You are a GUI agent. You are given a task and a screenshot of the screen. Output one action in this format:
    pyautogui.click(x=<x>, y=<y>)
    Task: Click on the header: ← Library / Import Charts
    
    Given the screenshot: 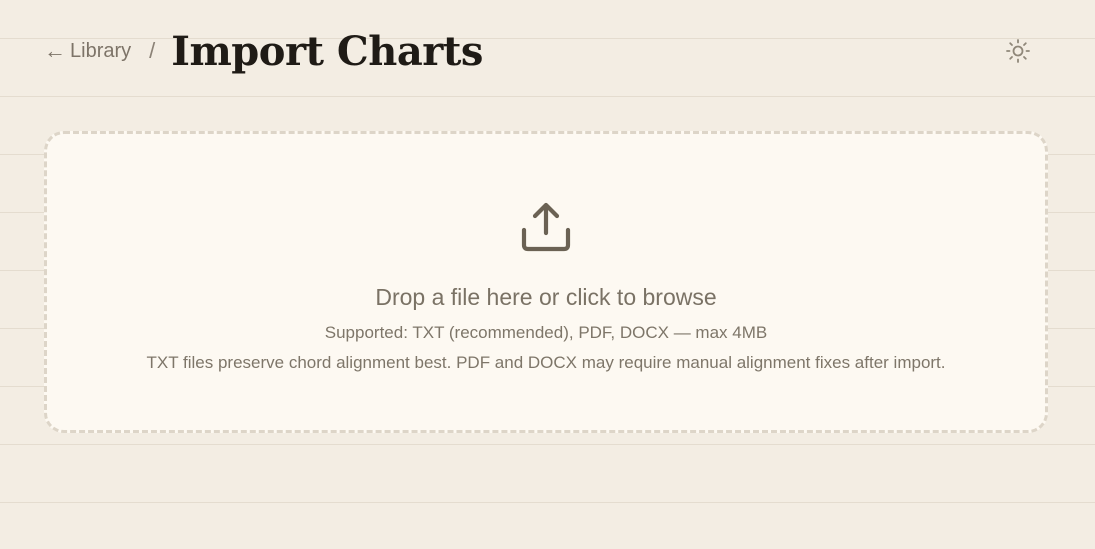 What is the action you would take?
    pyautogui.click(x=263, y=51)
    